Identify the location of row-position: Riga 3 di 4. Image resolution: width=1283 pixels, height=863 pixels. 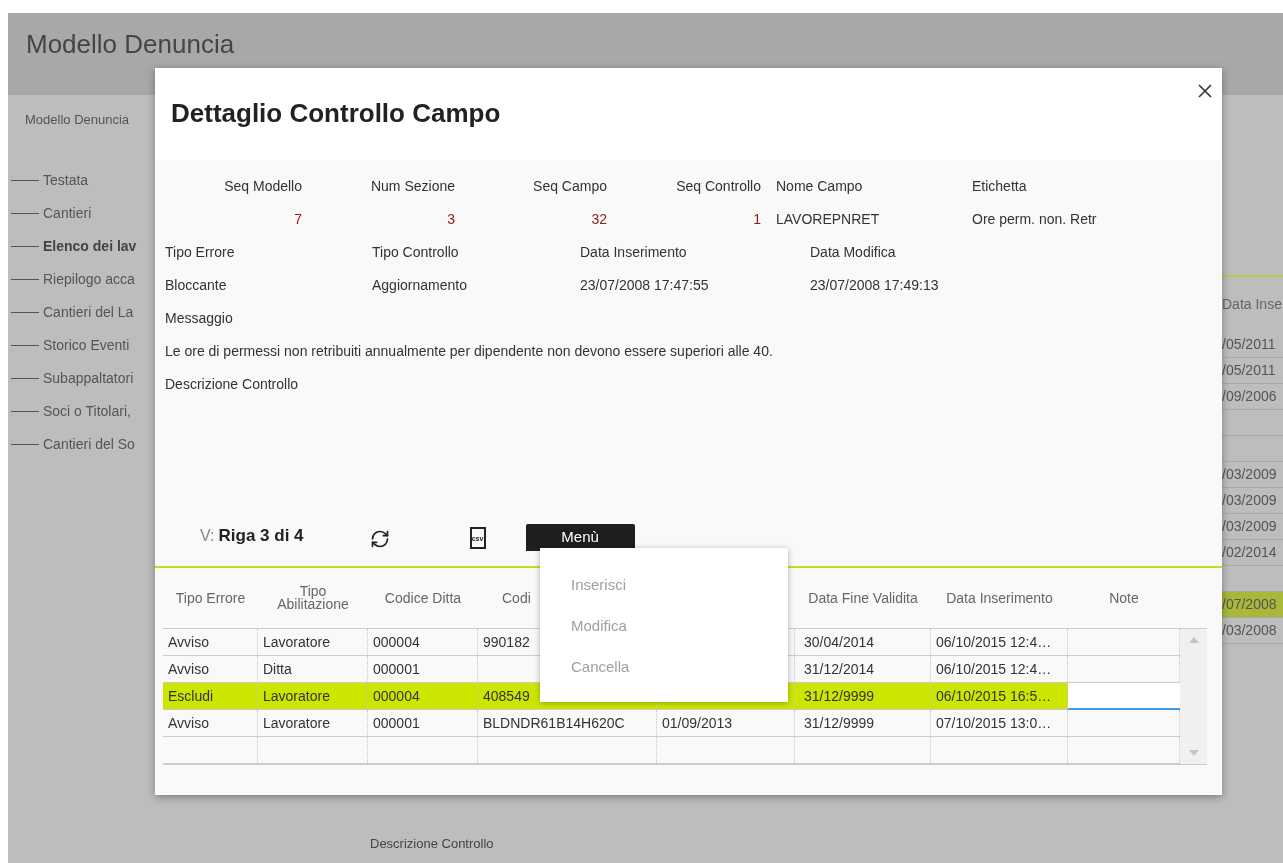
(261, 535).